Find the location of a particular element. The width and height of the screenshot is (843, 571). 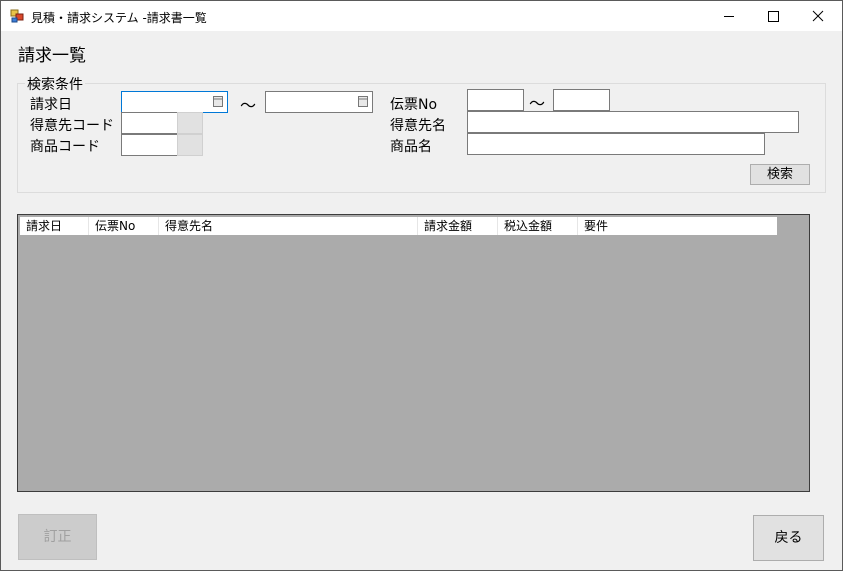

invoice-date-to-picker is located at coordinates (319, 102).